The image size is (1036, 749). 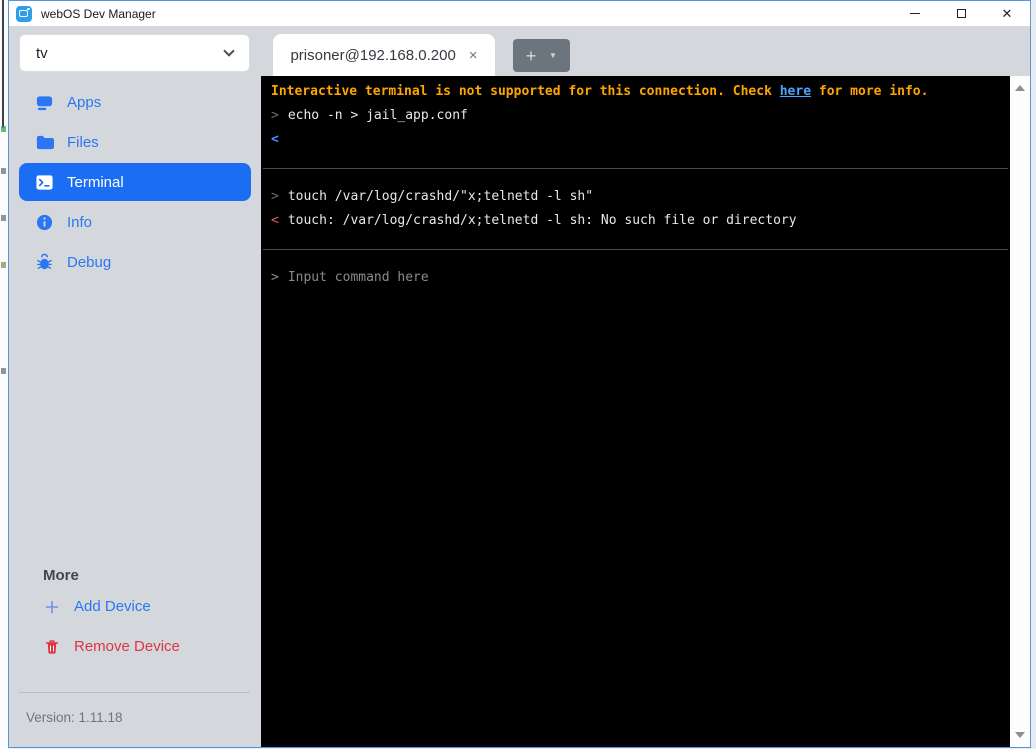 I want to click on tab-terminal-session: prisoner@192.168.0.200 ×, so click(x=384, y=55).